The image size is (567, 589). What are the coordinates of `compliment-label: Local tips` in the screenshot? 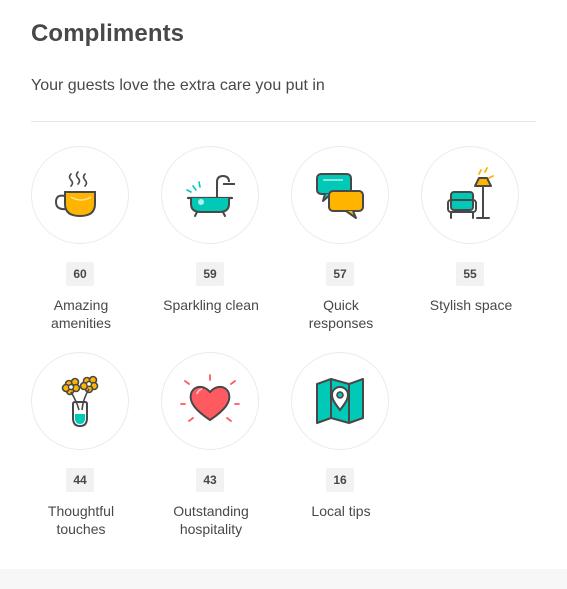 It's located at (341, 511).